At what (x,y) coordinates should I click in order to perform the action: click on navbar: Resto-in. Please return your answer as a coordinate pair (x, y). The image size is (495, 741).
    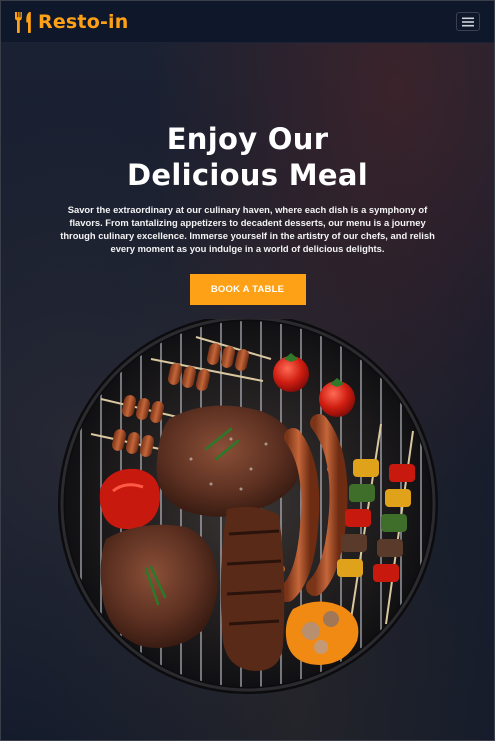
    Looking at the image, I should click on (247, 22).